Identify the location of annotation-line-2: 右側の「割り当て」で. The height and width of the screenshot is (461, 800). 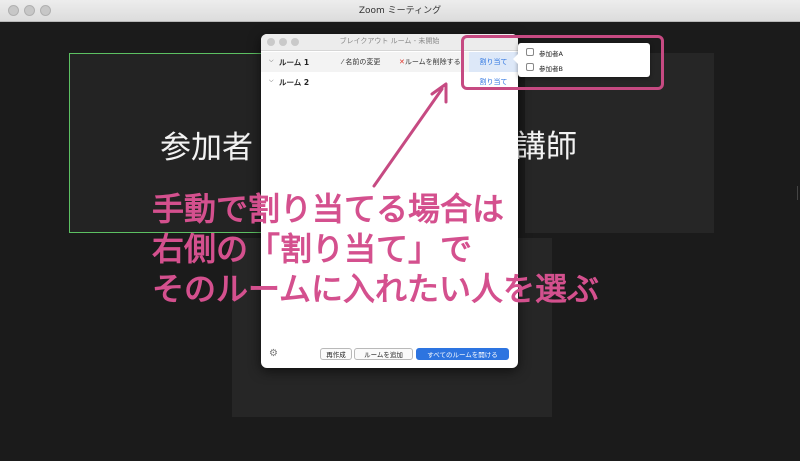
(312, 249).